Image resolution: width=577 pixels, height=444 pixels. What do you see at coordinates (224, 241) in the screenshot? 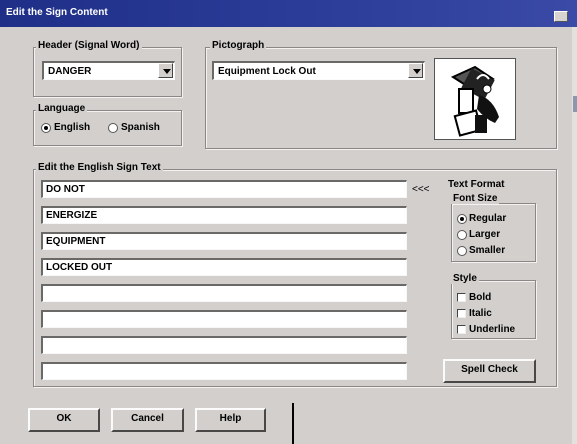
I see `sign-text-line-3: EQUIPMENT` at bounding box center [224, 241].